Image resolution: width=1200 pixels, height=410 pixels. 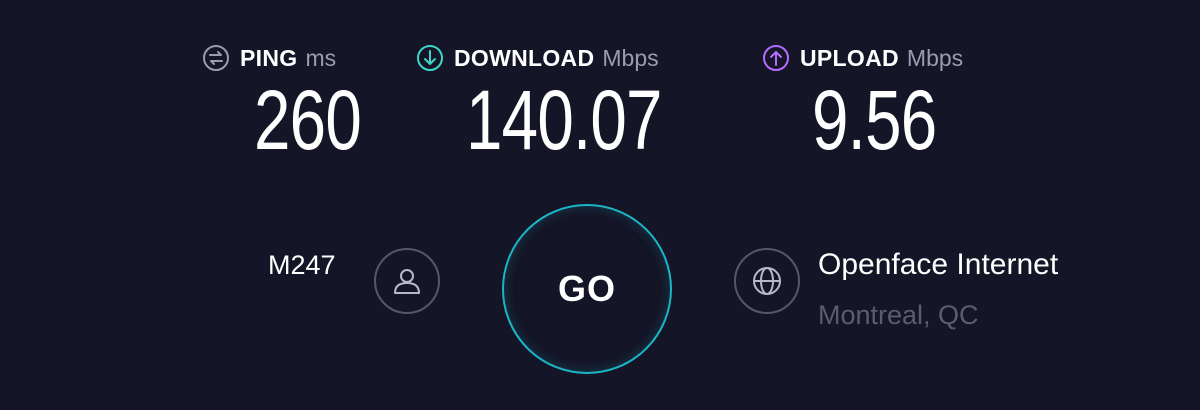 I want to click on download-metric: DOWNLOAD Mbps 140.07, so click(x=566, y=105).